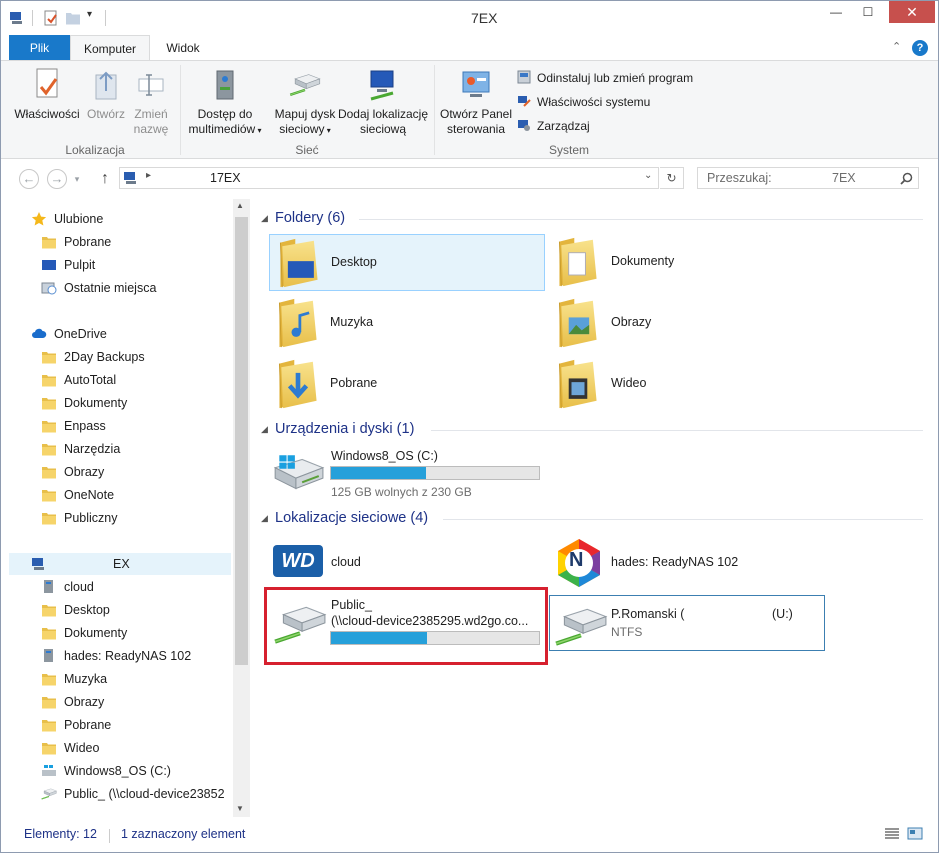  I want to click on drive-name: Windows8_OS (C:), so click(384, 456).